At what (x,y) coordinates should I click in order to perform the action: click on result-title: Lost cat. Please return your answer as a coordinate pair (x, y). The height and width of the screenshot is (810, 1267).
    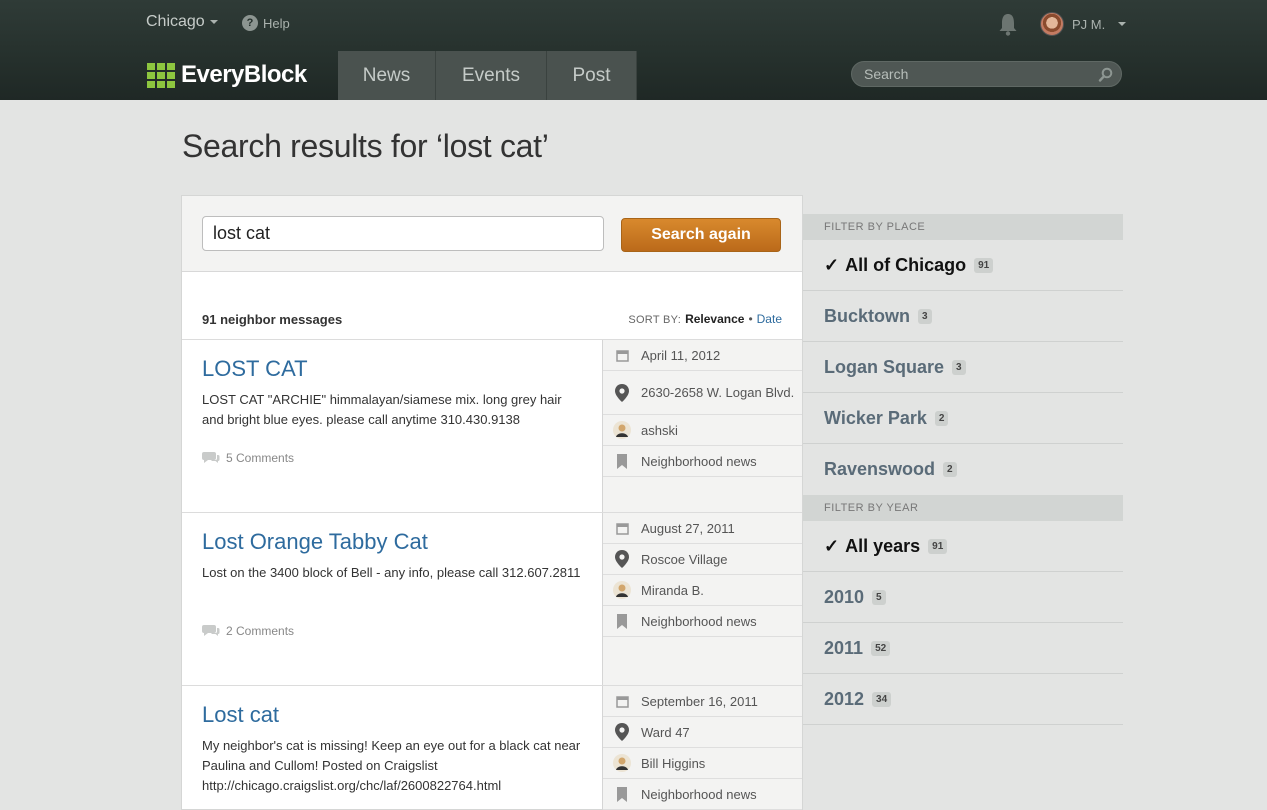
    Looking at the image, I should click on (240, 715).